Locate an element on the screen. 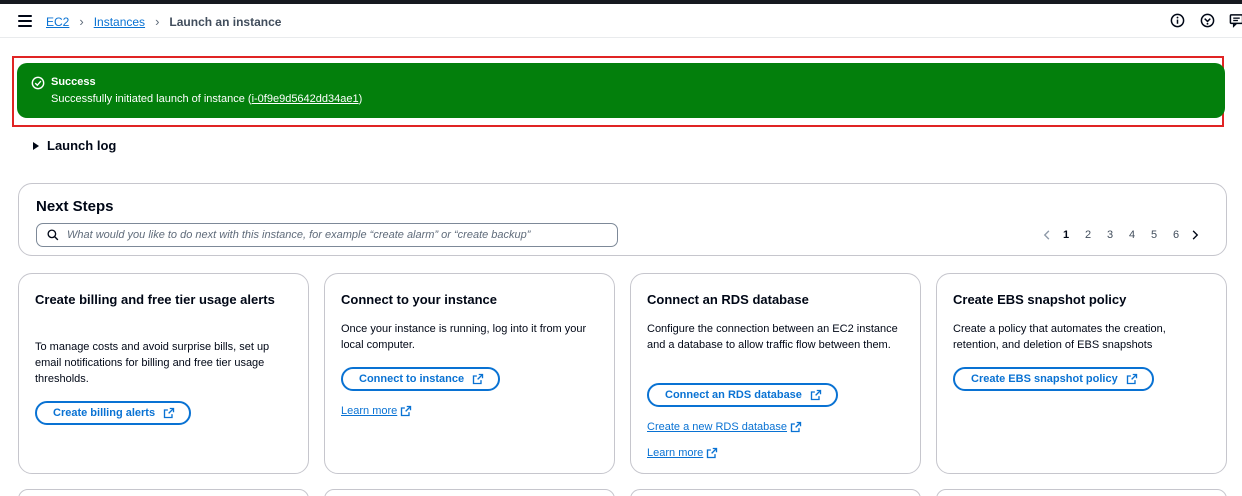 The height and width of the screenshot is (496, 1242). search-input is located at coordinates (327, 235).